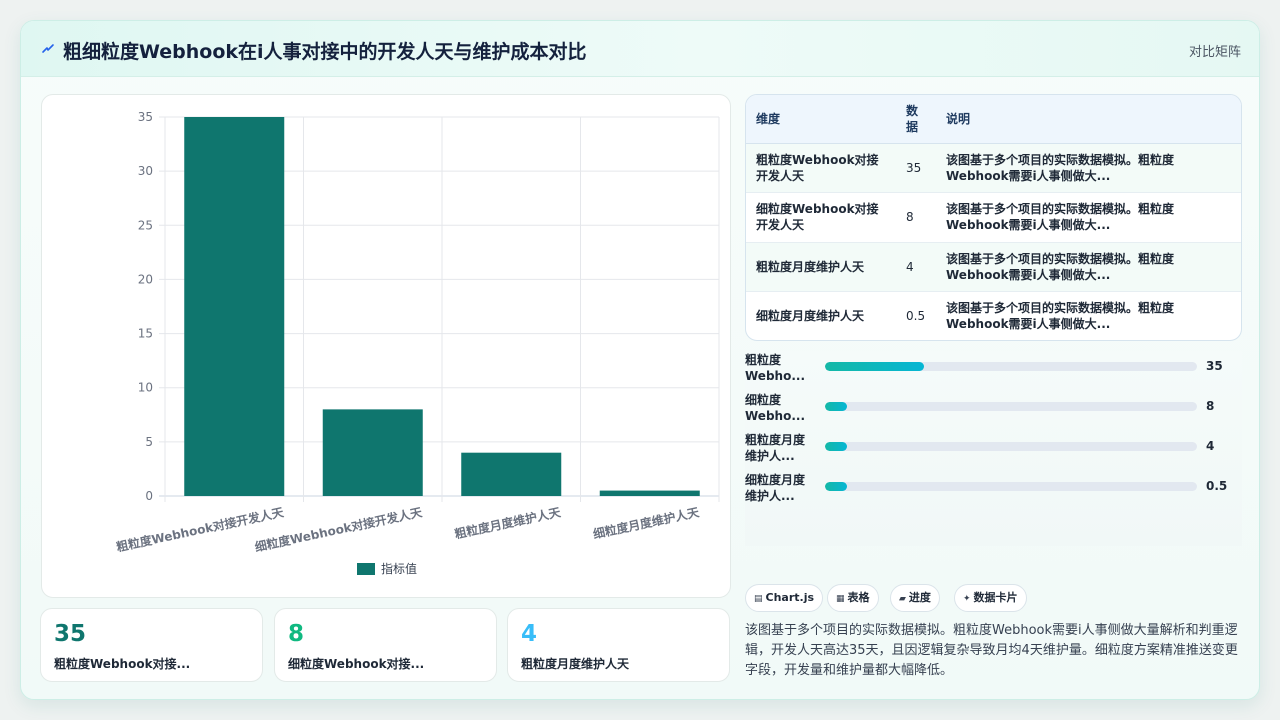 The width and height of the screenshot is (1280, 720). What do you see at coordinates (145, 388) in the screenshot?
I see `y-tick-label: 10` at bounding box center [145, 388].